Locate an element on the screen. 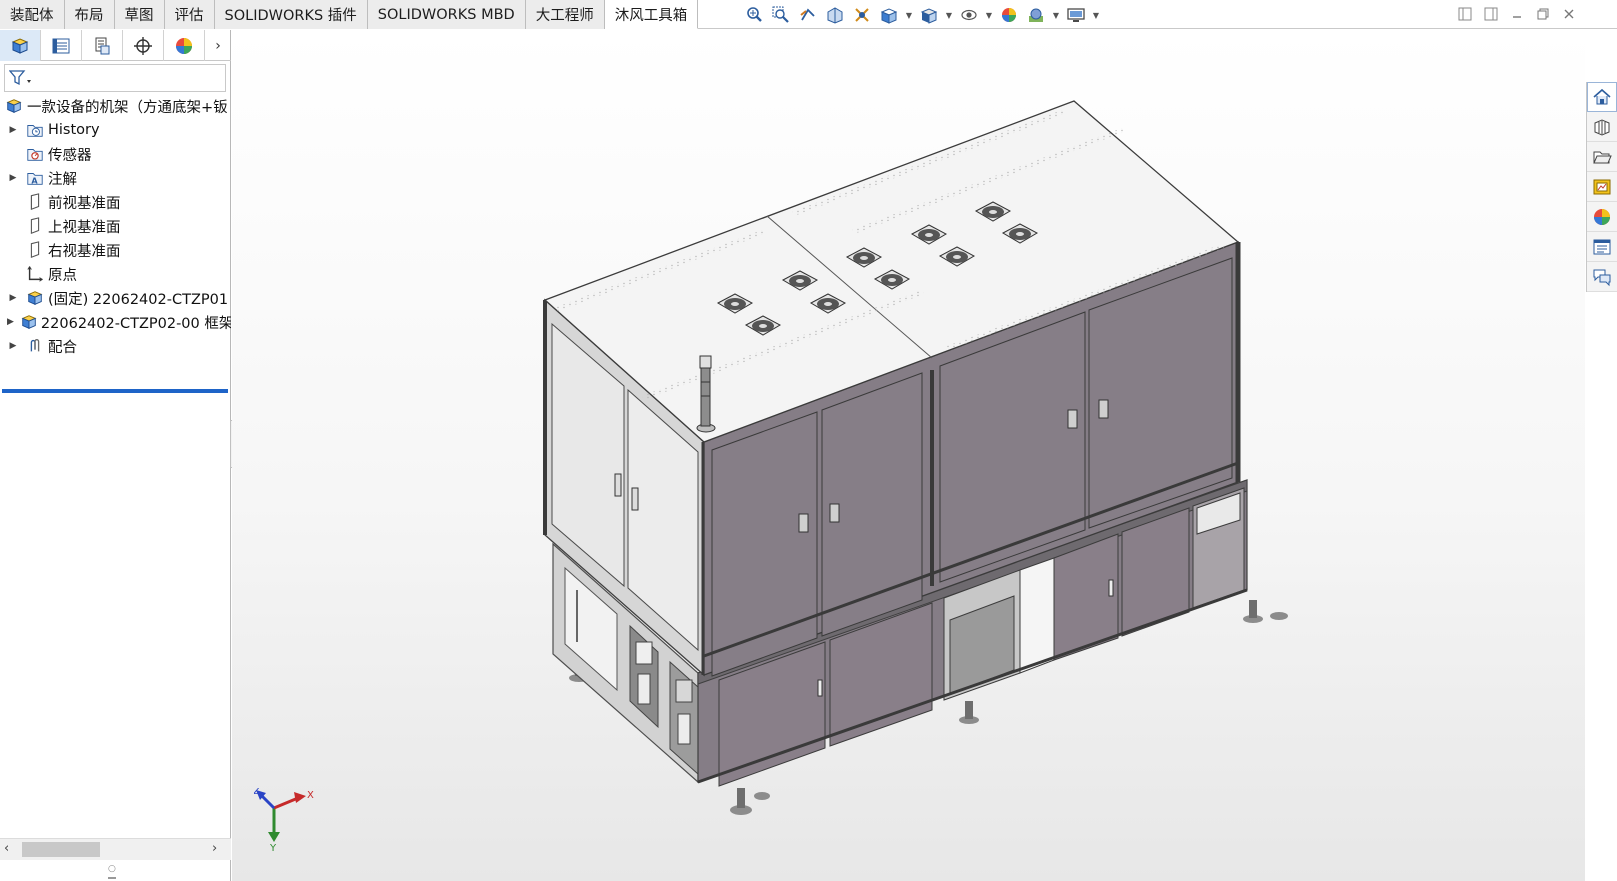 This screenshot has height=881, width=1617. display-style-icon is located at coordinates (929, 15).